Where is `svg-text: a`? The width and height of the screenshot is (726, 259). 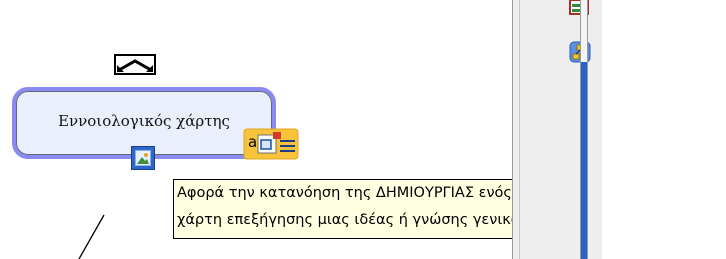 svg-text: a is located at coordinates (252, 142).